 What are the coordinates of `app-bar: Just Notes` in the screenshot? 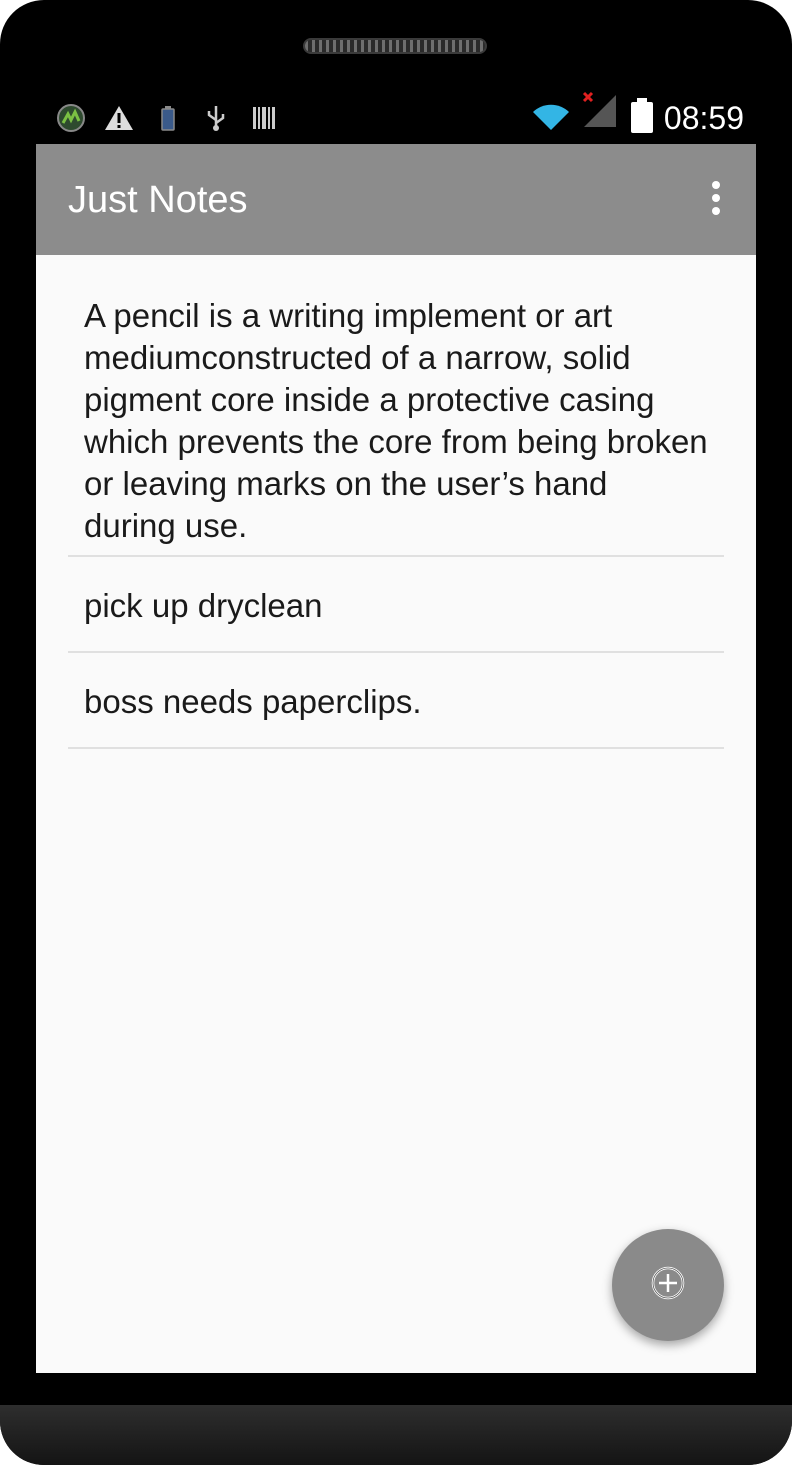 It's located at (396, 199).